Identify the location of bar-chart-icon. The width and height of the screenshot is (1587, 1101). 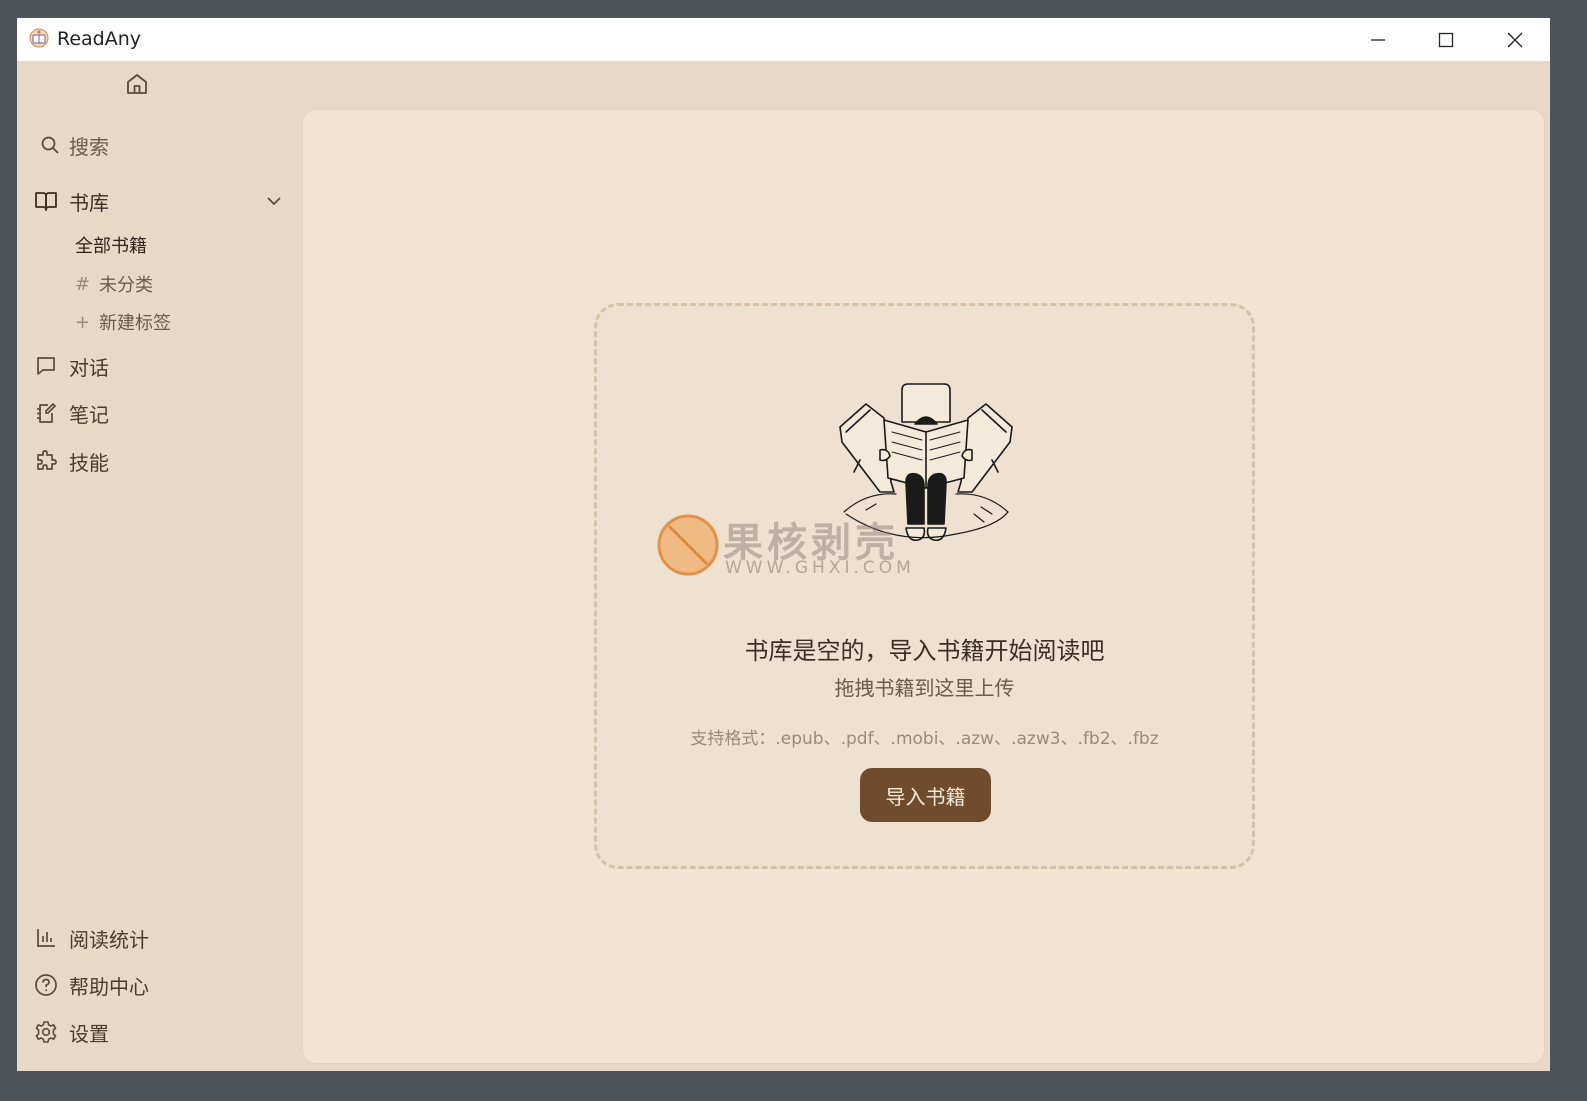
(46, 938).